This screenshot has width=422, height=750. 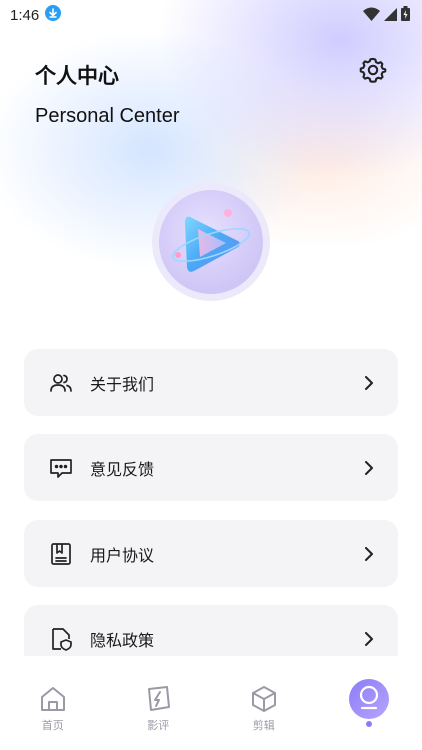 What do you see at coordinates (53, 15) in the screenshot?
I see `download-icon` at bounding box center [53, 15].